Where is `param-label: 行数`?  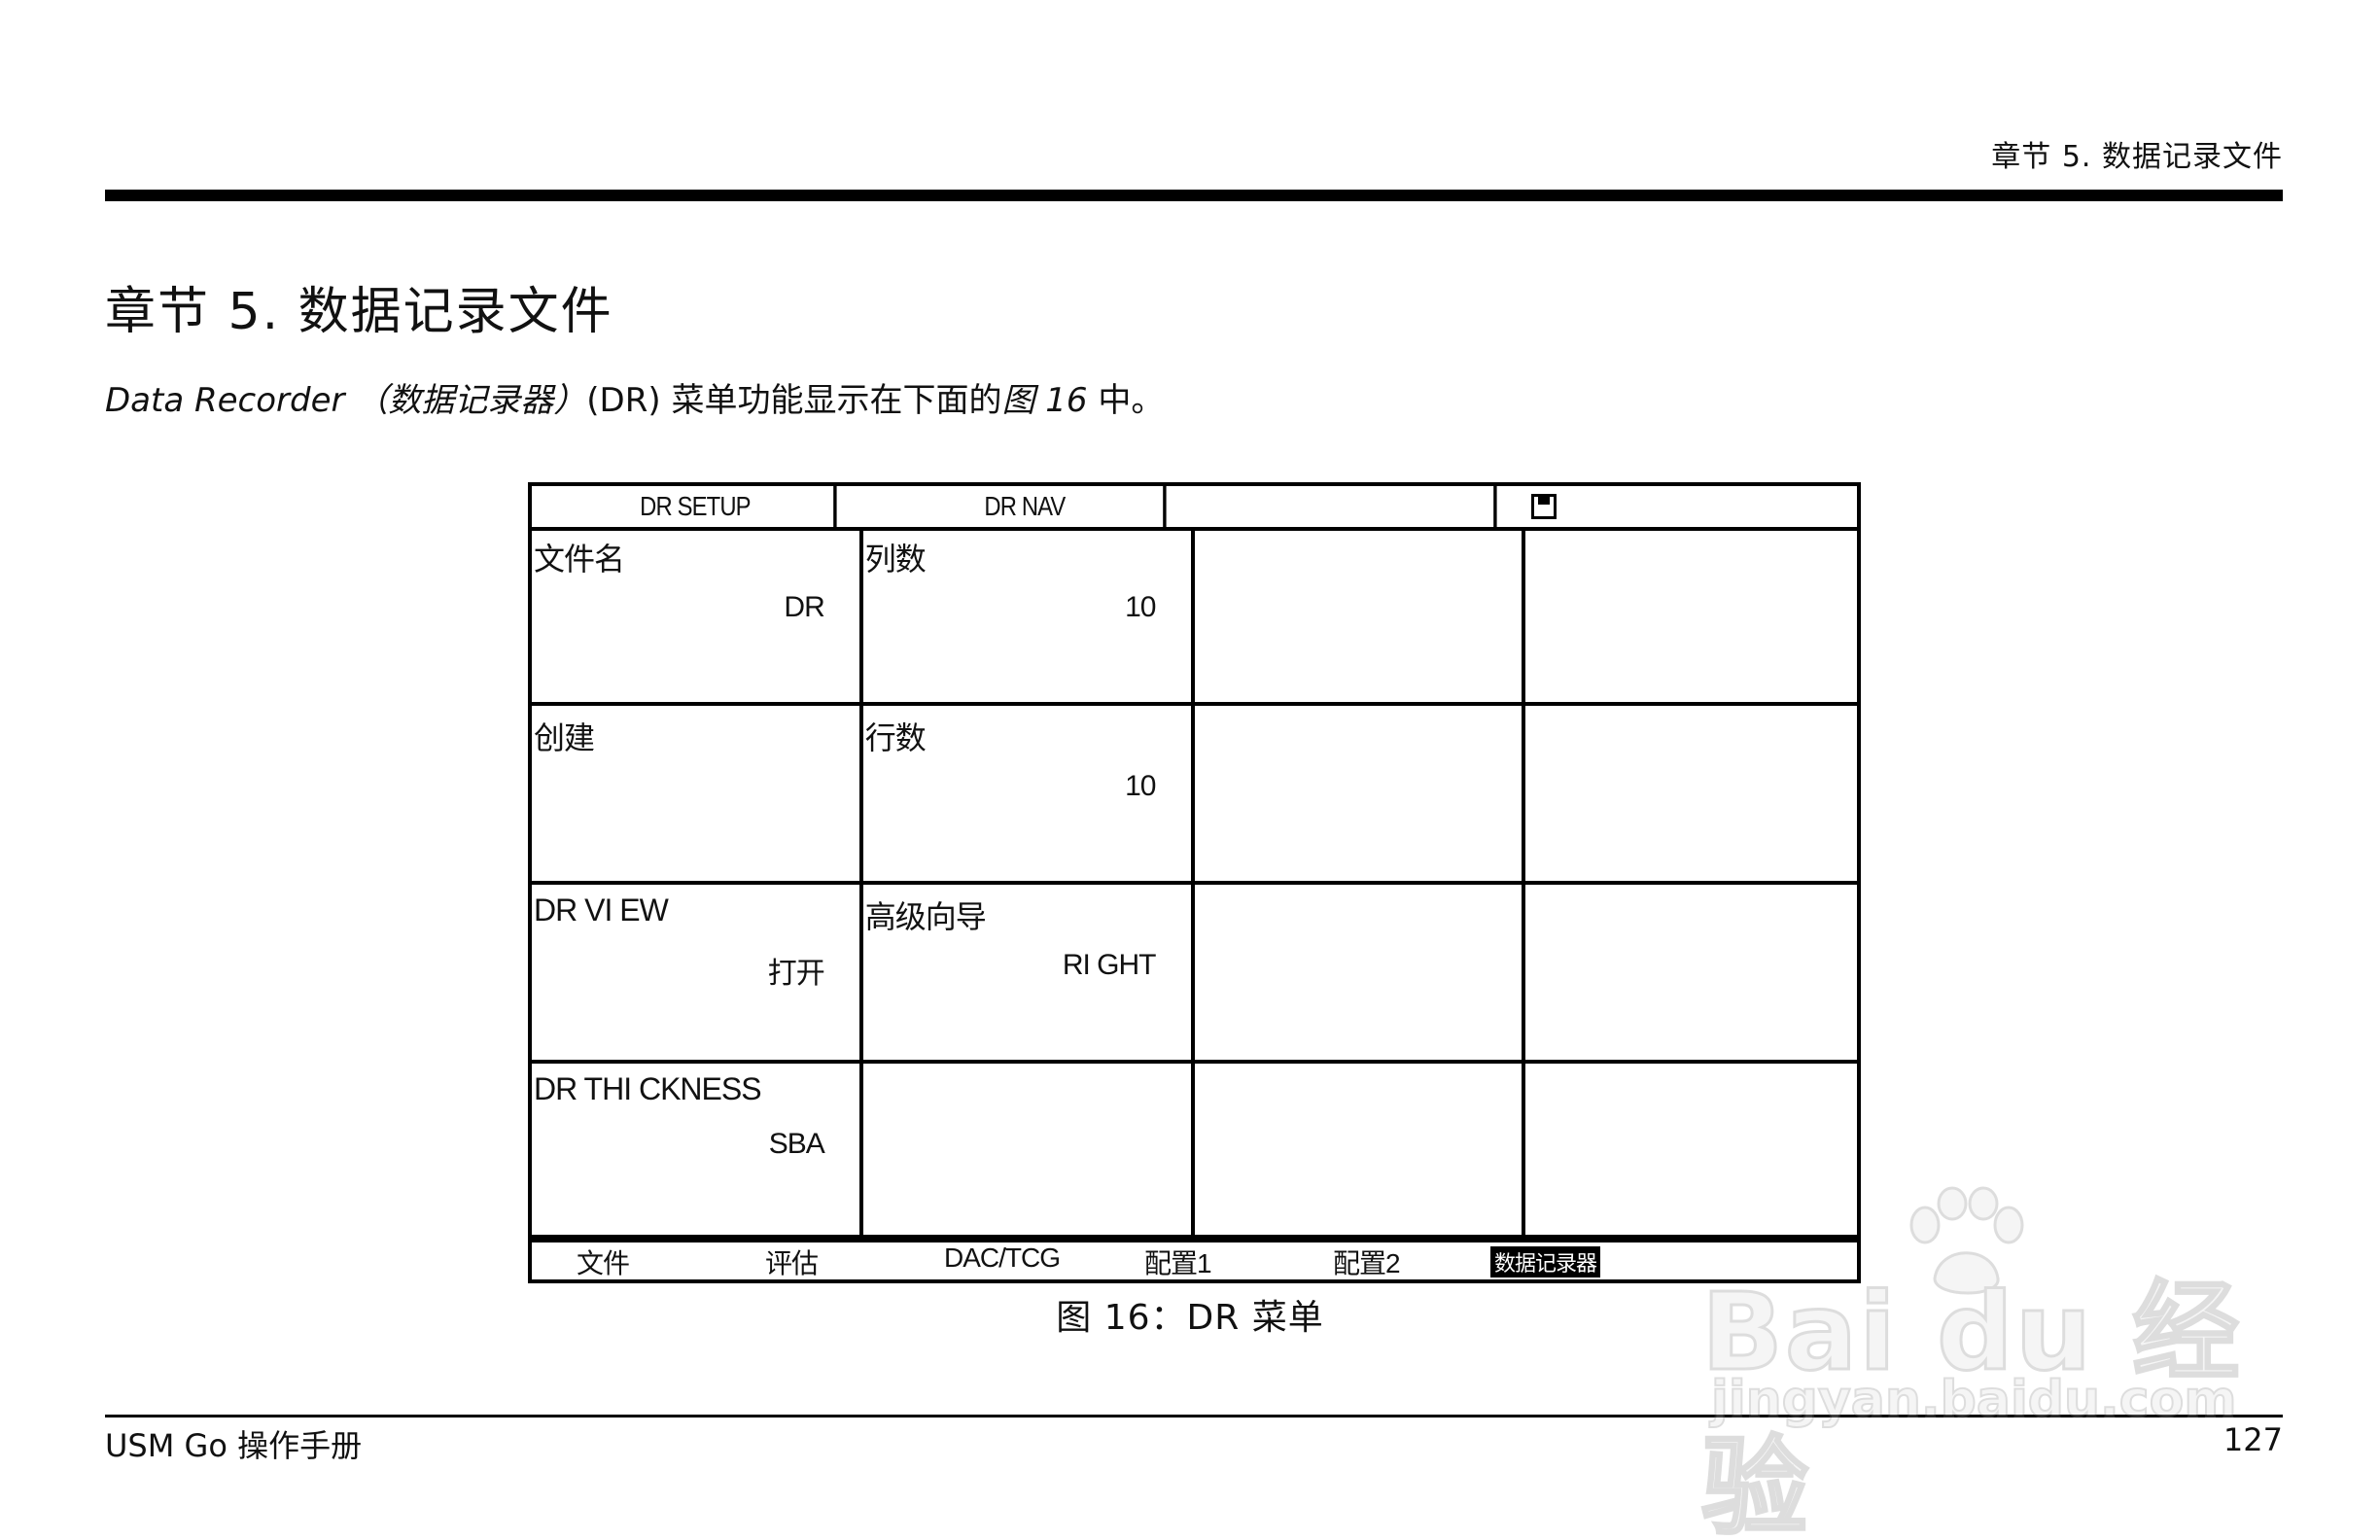 param-label: 行数 is located at coordinates (895, 737).